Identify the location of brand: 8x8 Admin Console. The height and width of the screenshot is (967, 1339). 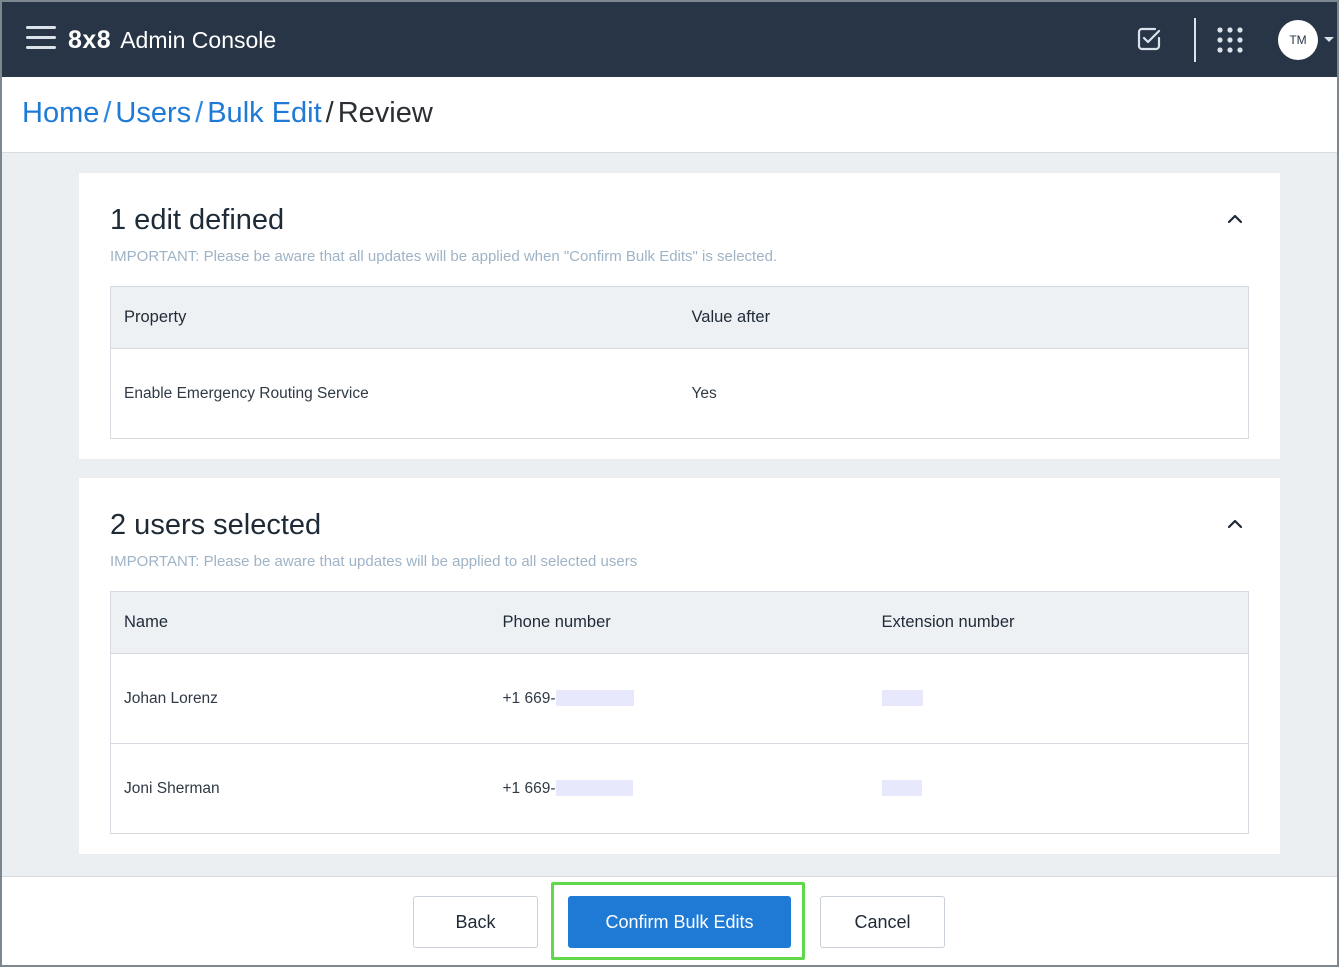
(172, 40).